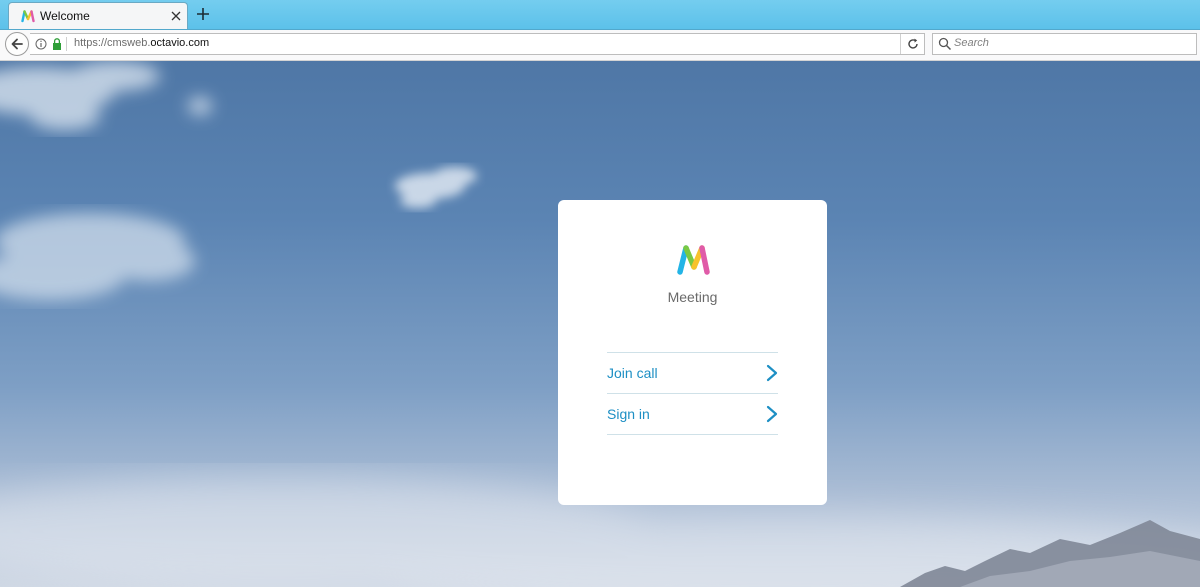 Image resolution: width=1200 pixels, height=587 pixels. I want to click on search-icon, so click(945, 44).